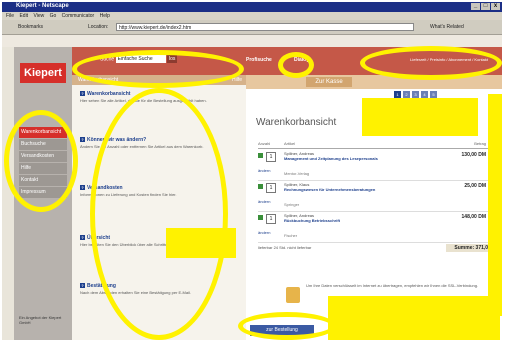 The image size is (505, 343). What do you see at coordinates (105, 16) in the screenshot?
I see `menu-help: Help` at bounding box center [105, 16].